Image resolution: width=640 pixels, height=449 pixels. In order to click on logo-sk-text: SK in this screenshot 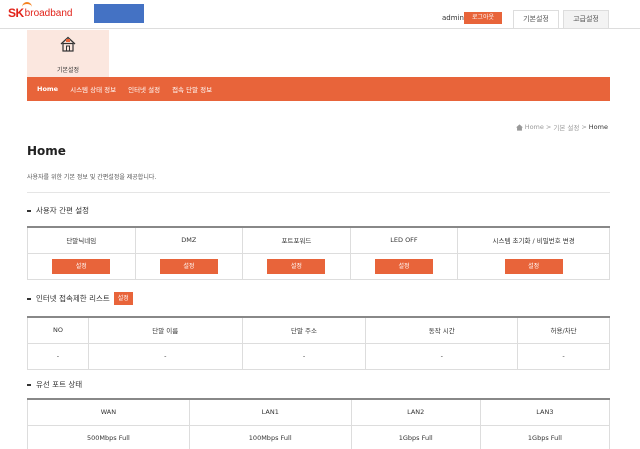, I will do `click(16, 13)`.